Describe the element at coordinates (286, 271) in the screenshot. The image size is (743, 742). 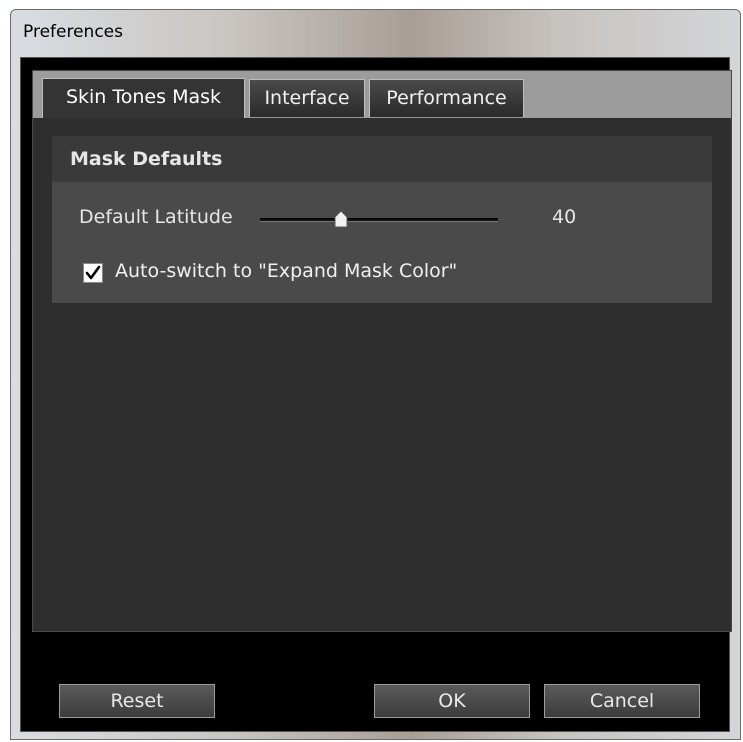
I see `autoswitch-label: Auto-switch to "Expand Mask Color"` at that location.